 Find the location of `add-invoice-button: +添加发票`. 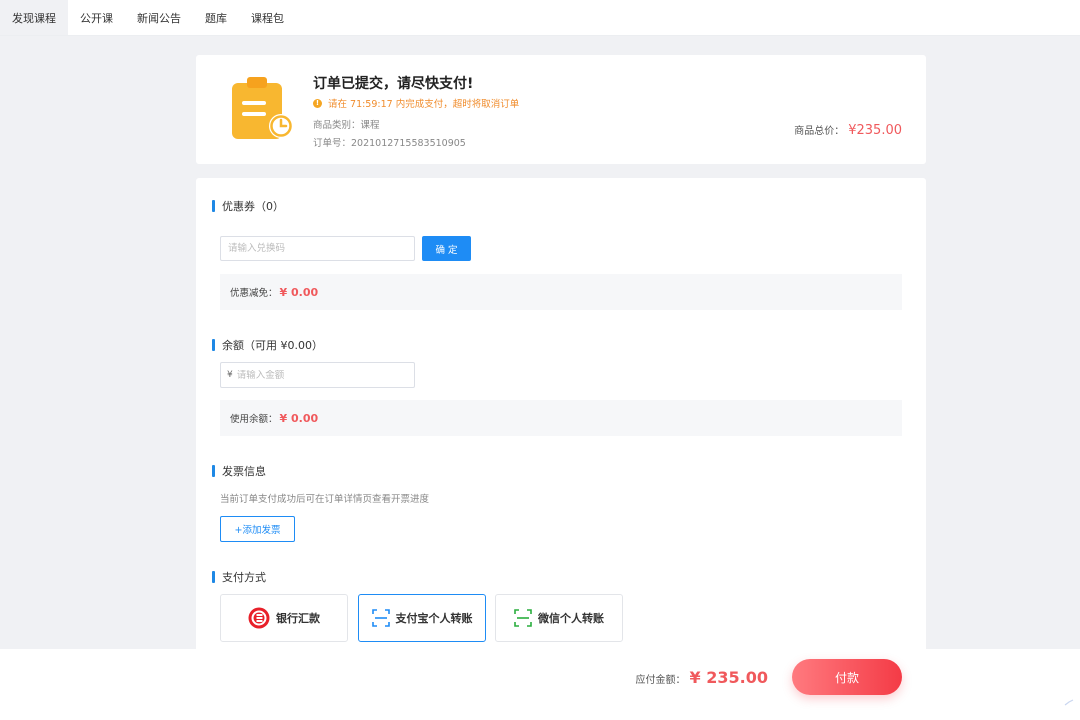

add-invoice-button: +添加发票 is located at coordinates (257, 529).